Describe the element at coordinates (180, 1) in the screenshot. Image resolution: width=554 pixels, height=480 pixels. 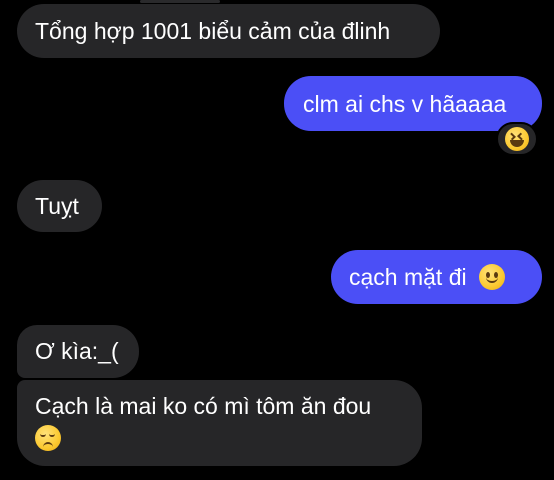
I see `previous-message-edge` at that location.